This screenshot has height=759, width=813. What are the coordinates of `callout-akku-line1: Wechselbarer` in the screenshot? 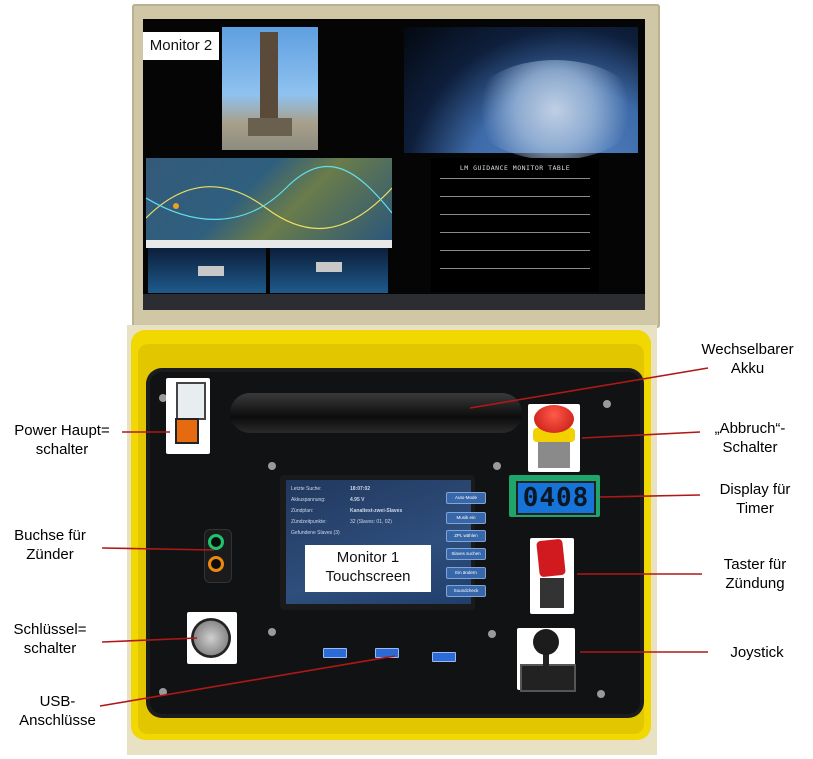 It's located at (747, 349).